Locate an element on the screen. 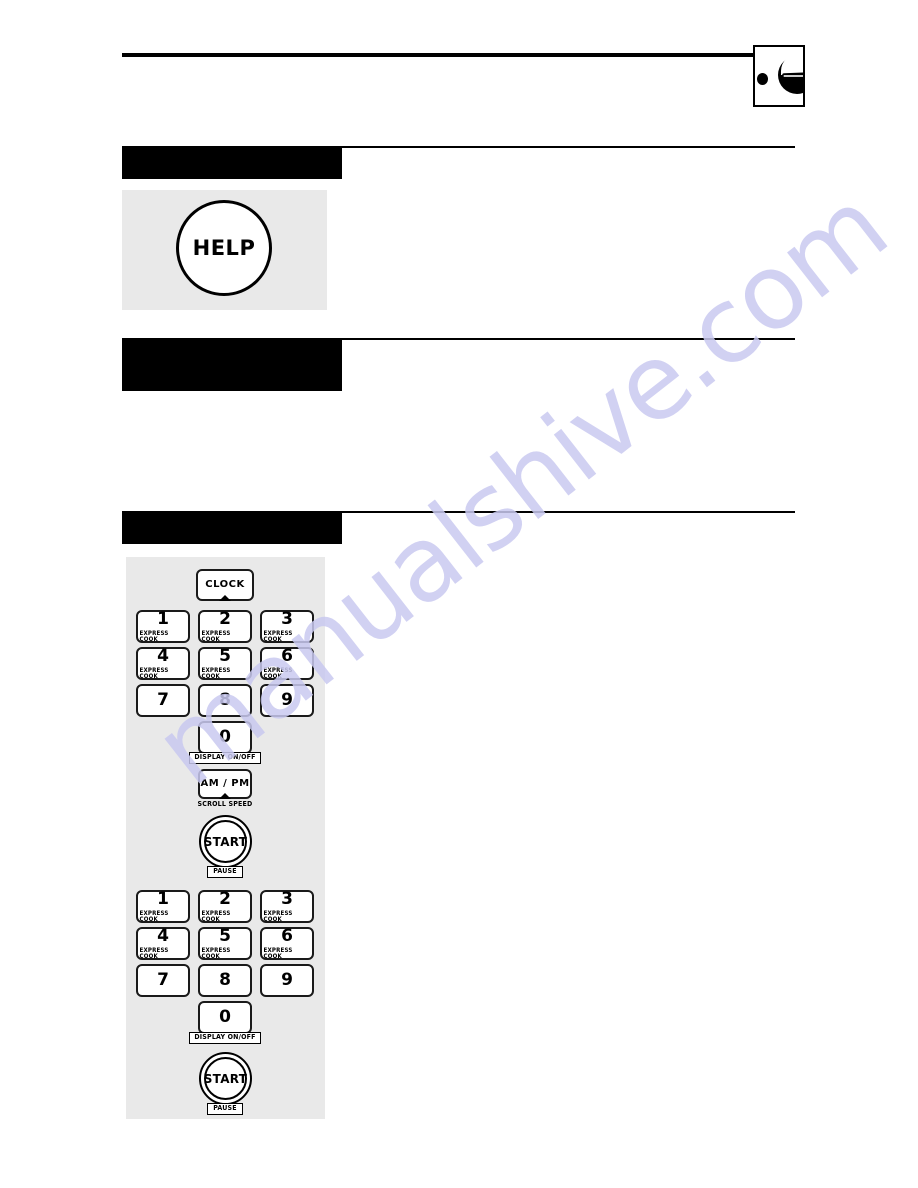 The image size is (918, 1188). keypad2-key-7: 7 is located at coordinates (163, 980).